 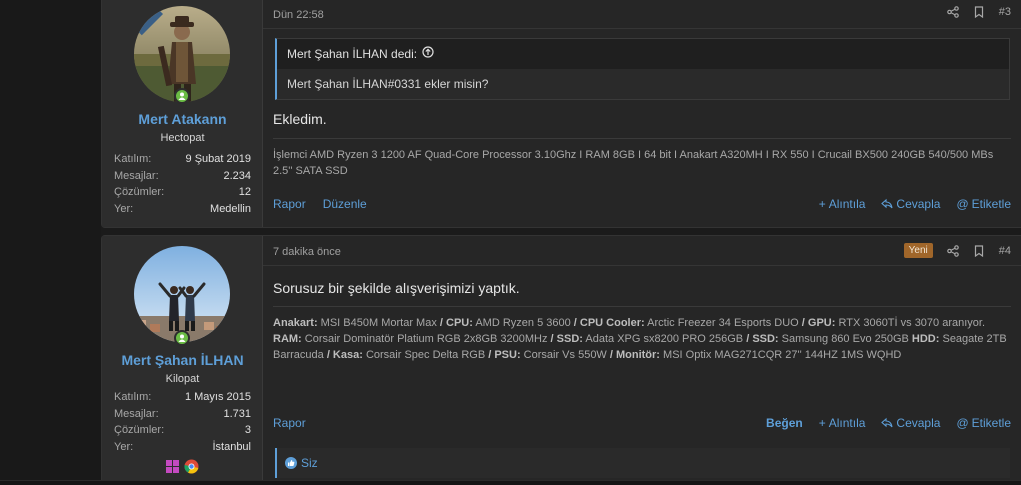 I want to click on stat-solutions: Çözümler: 3, so click(x=182, y=430).